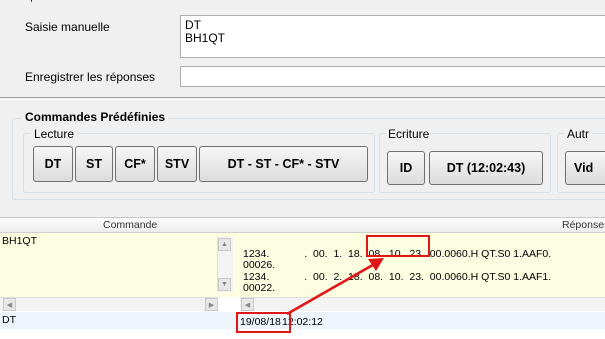  I want to click on annotation-arrow-icon, so click(335, 287).